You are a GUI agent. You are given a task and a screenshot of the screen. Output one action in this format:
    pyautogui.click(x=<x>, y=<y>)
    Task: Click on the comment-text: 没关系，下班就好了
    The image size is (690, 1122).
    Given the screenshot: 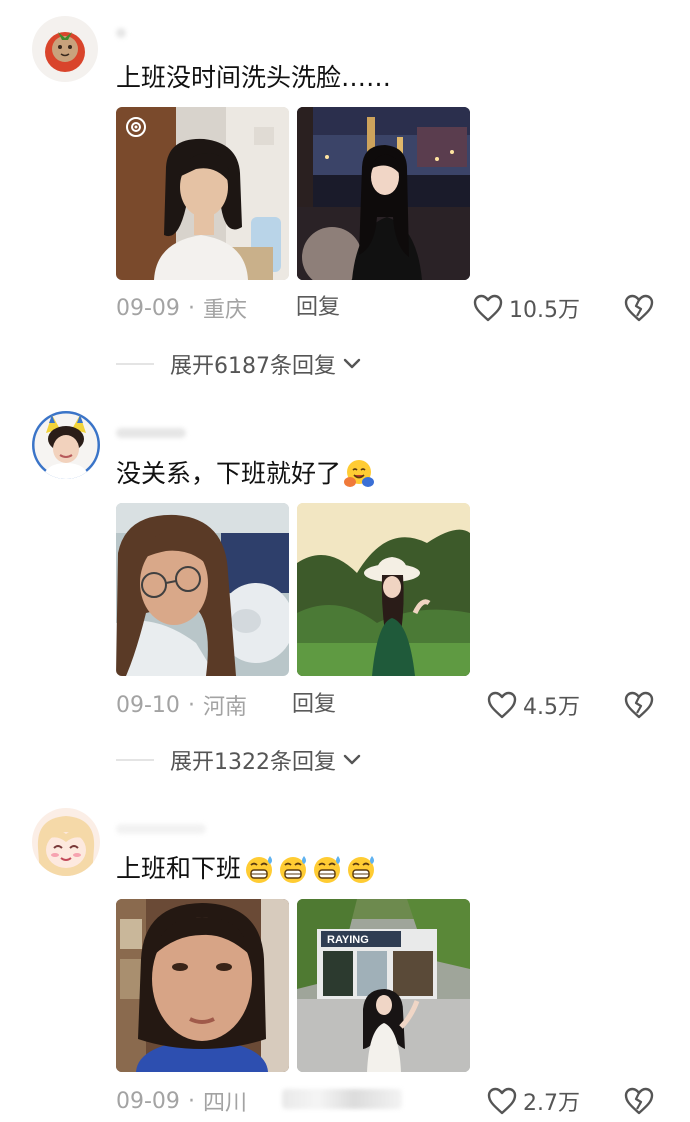 What is the action you would take?
    pyautogui.click(x=245, y=474)
    